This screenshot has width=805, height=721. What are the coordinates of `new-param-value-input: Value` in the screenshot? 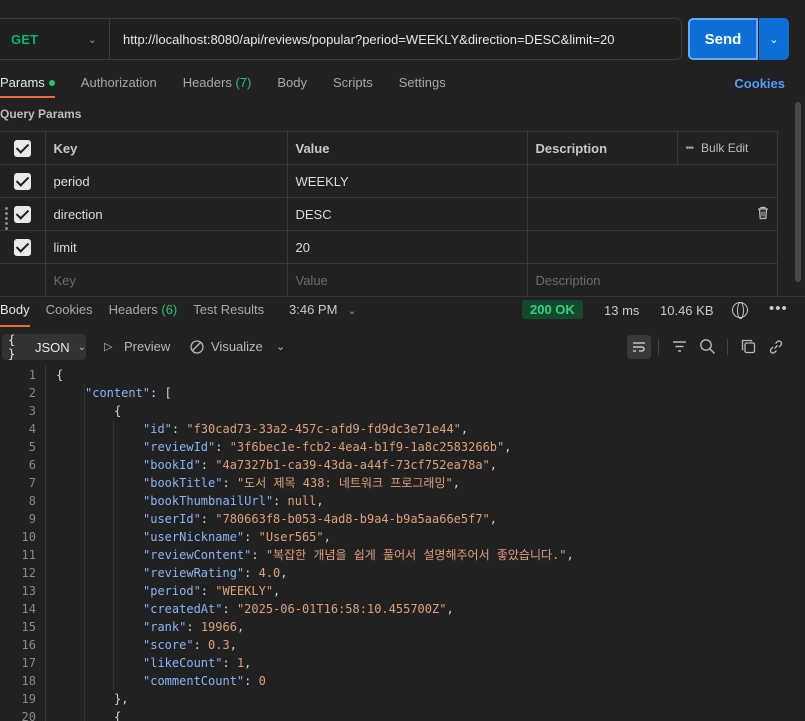 It's located at (407, 280).